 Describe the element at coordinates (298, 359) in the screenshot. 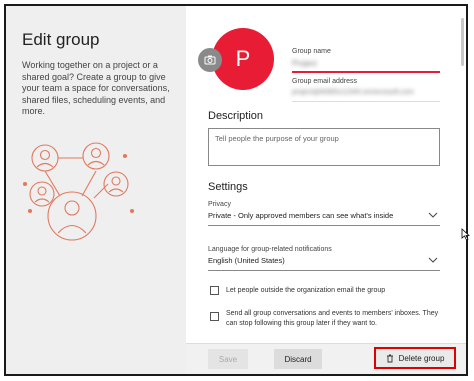

I see `discard-button: Discard` at that location.